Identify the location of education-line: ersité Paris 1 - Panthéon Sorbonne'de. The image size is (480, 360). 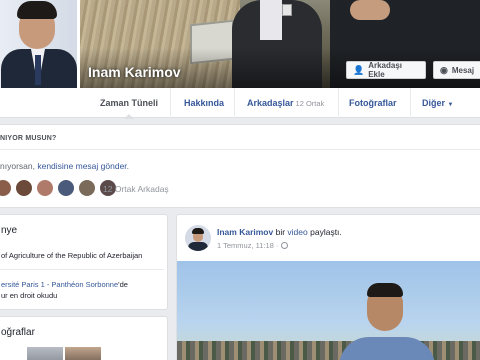
(64, 284).